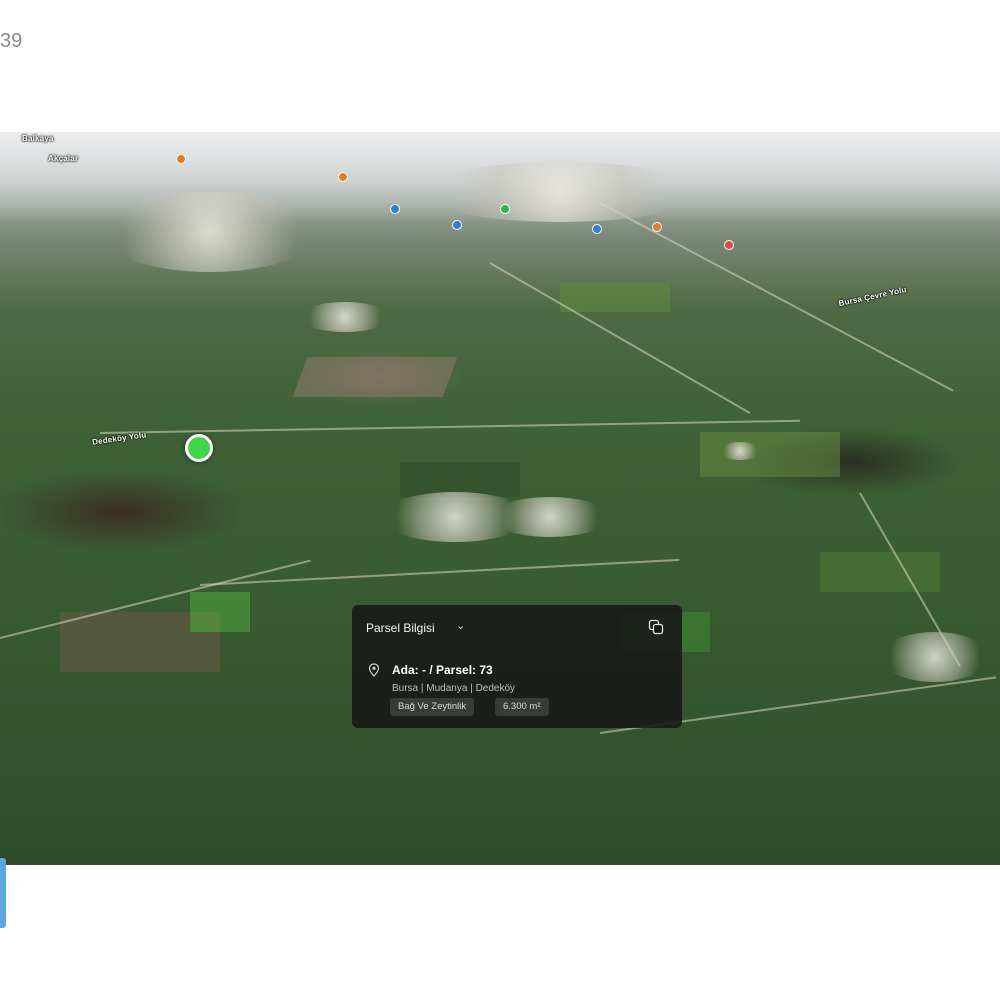 The width and height of the screenshot is (1000, 1000). What do you see at coordinates (374, 670) in the screenshot?
I see `location-icon` at bounding box center [374, 670].